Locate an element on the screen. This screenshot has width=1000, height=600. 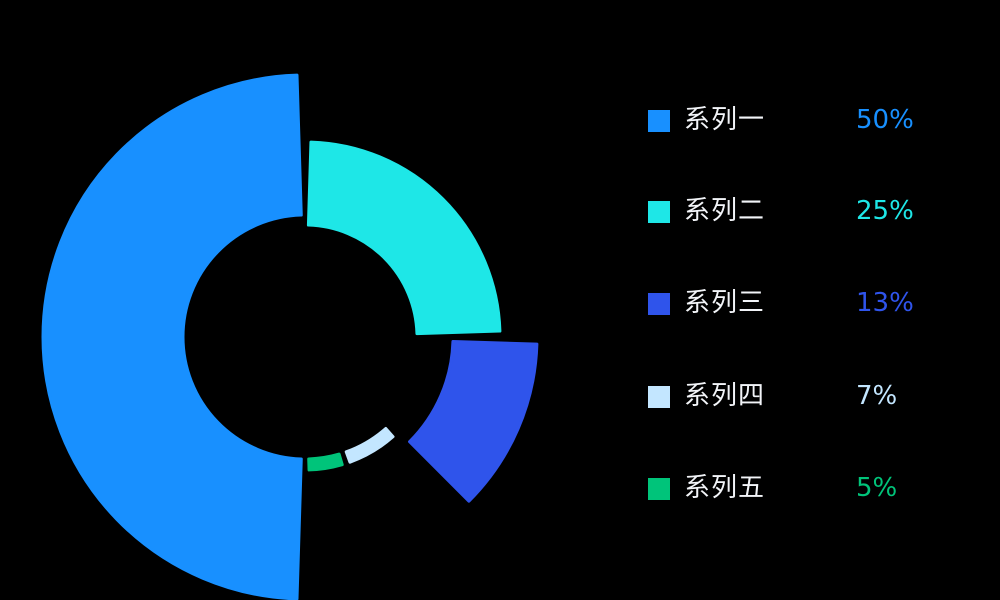
legend-series-percent: 7% is located at coordinates (877, 396).